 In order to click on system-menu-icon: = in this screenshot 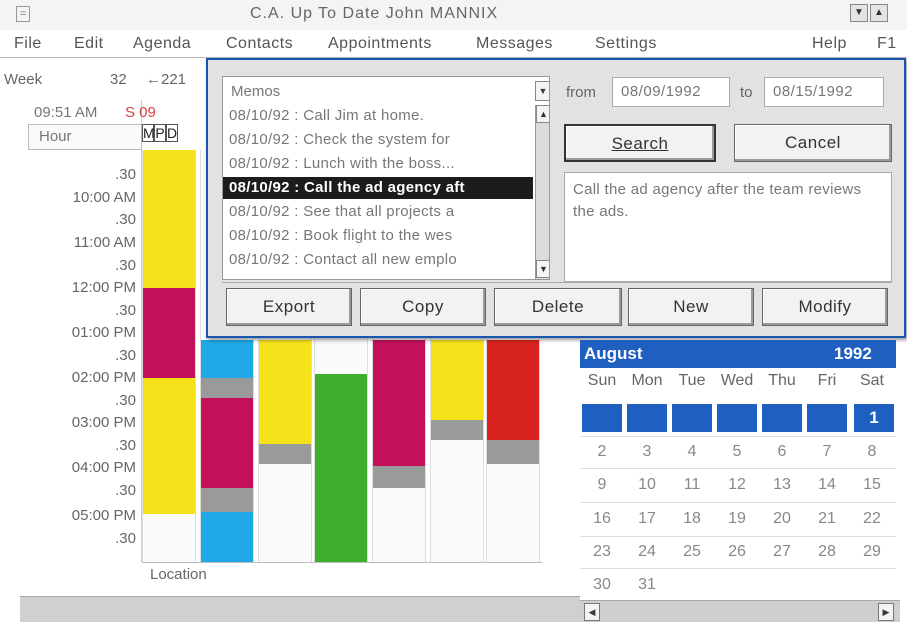, I will do `click(23, 14)`.